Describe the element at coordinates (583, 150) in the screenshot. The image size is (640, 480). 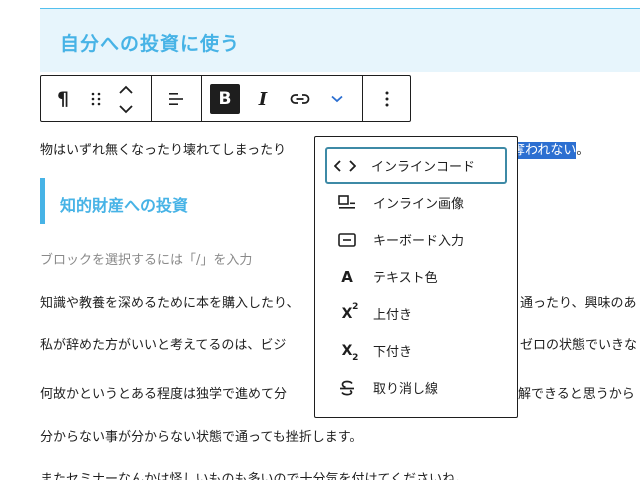
I see `paragraph-punctuation: 。` at that location.